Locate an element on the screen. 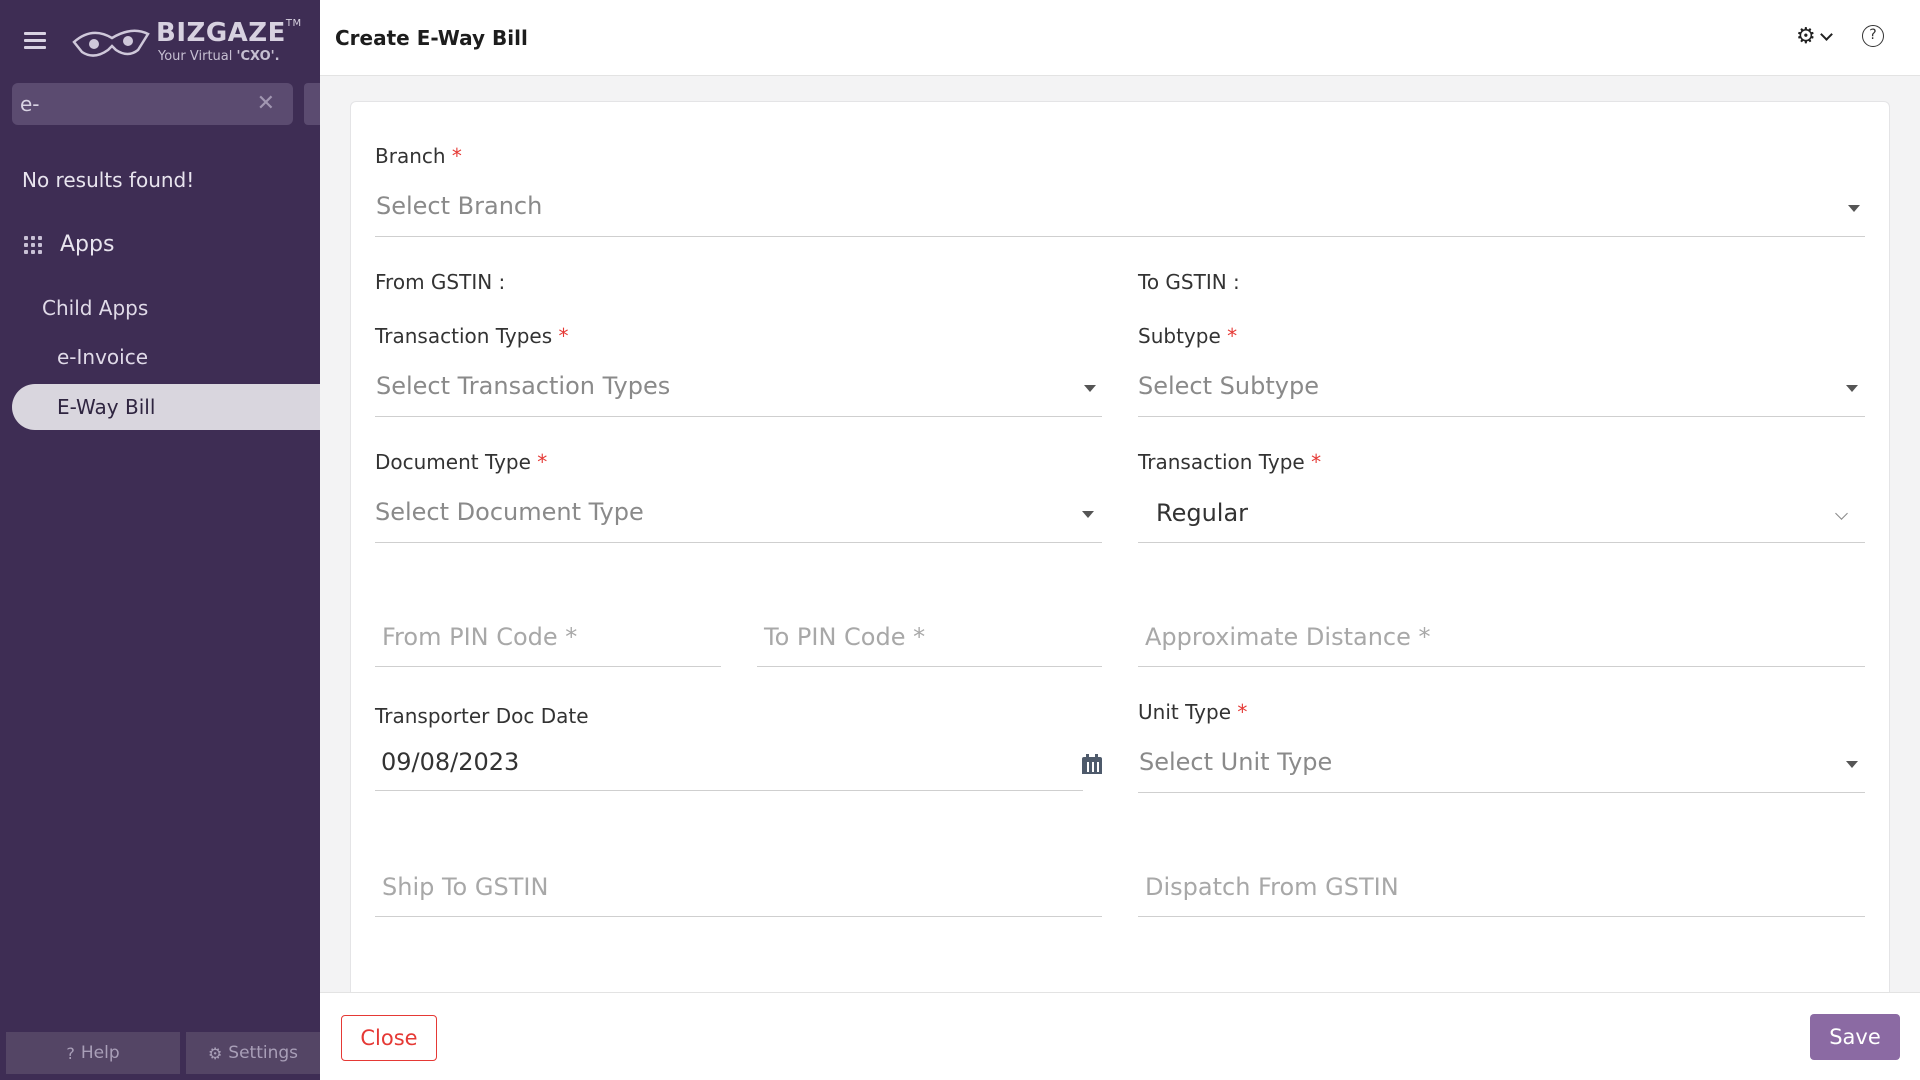  brand-name: BIZGAZETM is located at coordinates (229, 33).